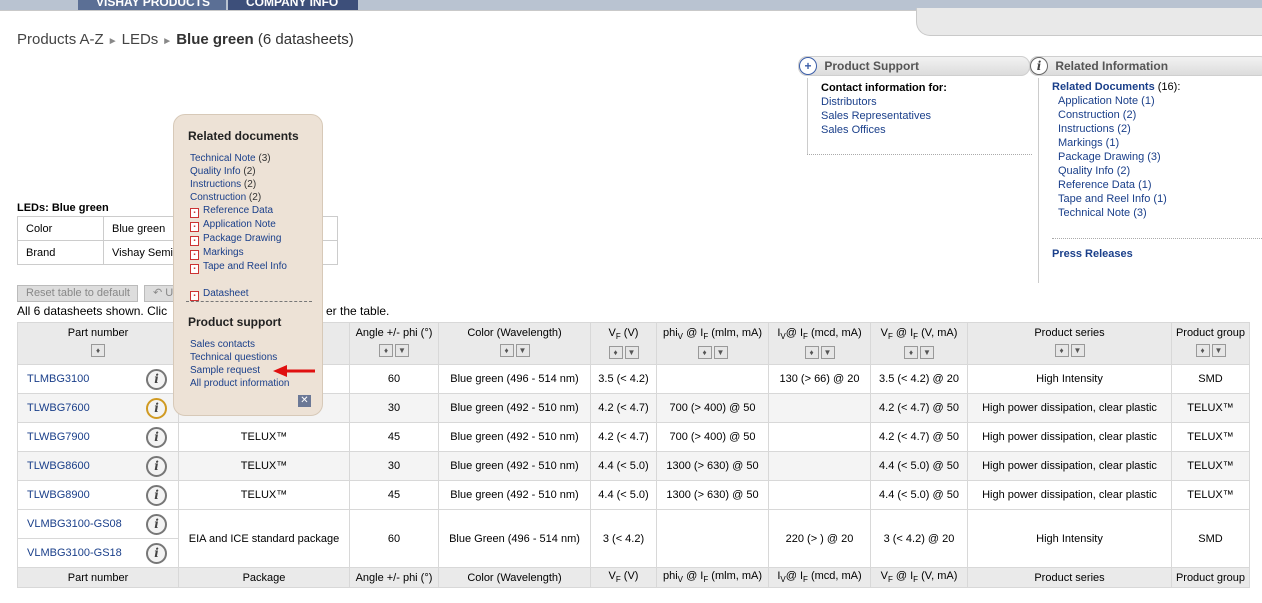 Image resolution: width=1262 pixels, height=603 pixels. What do you see at coordinates (884, 116) in the screenshot?
I see `link-sales-representatives: Sales Representatives` at bounding box center [884, 116].